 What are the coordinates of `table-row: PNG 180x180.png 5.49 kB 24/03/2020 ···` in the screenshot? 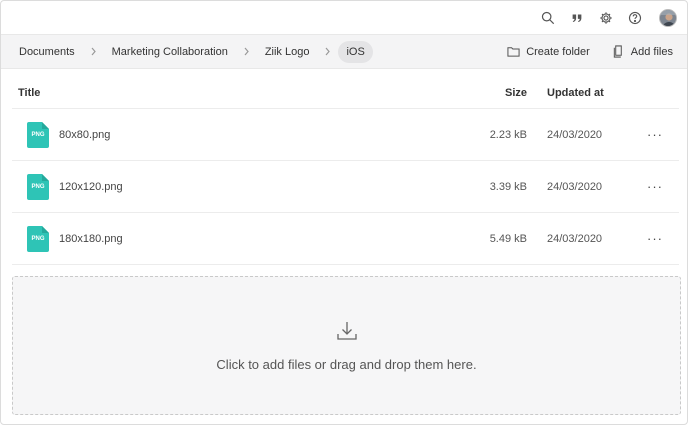 It's located at (345, 239).